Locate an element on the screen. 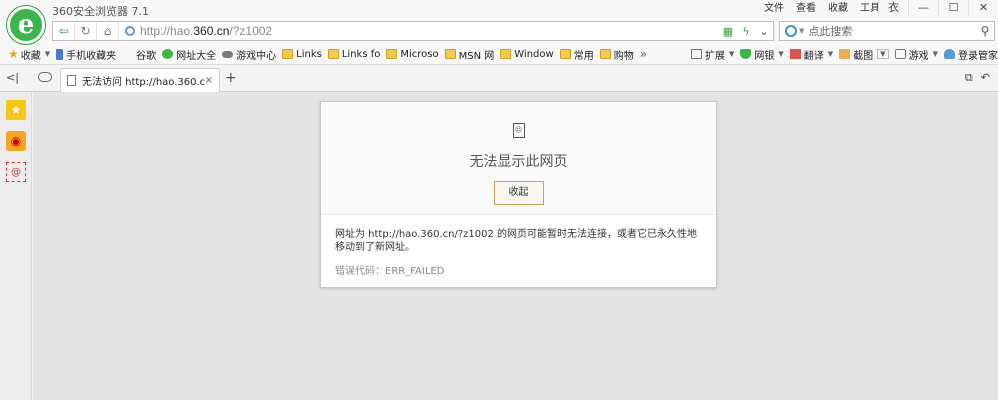 Image resolution: width=998 pixels, height=400 pixels. cloud-icon is located at coordinates (45, 77).